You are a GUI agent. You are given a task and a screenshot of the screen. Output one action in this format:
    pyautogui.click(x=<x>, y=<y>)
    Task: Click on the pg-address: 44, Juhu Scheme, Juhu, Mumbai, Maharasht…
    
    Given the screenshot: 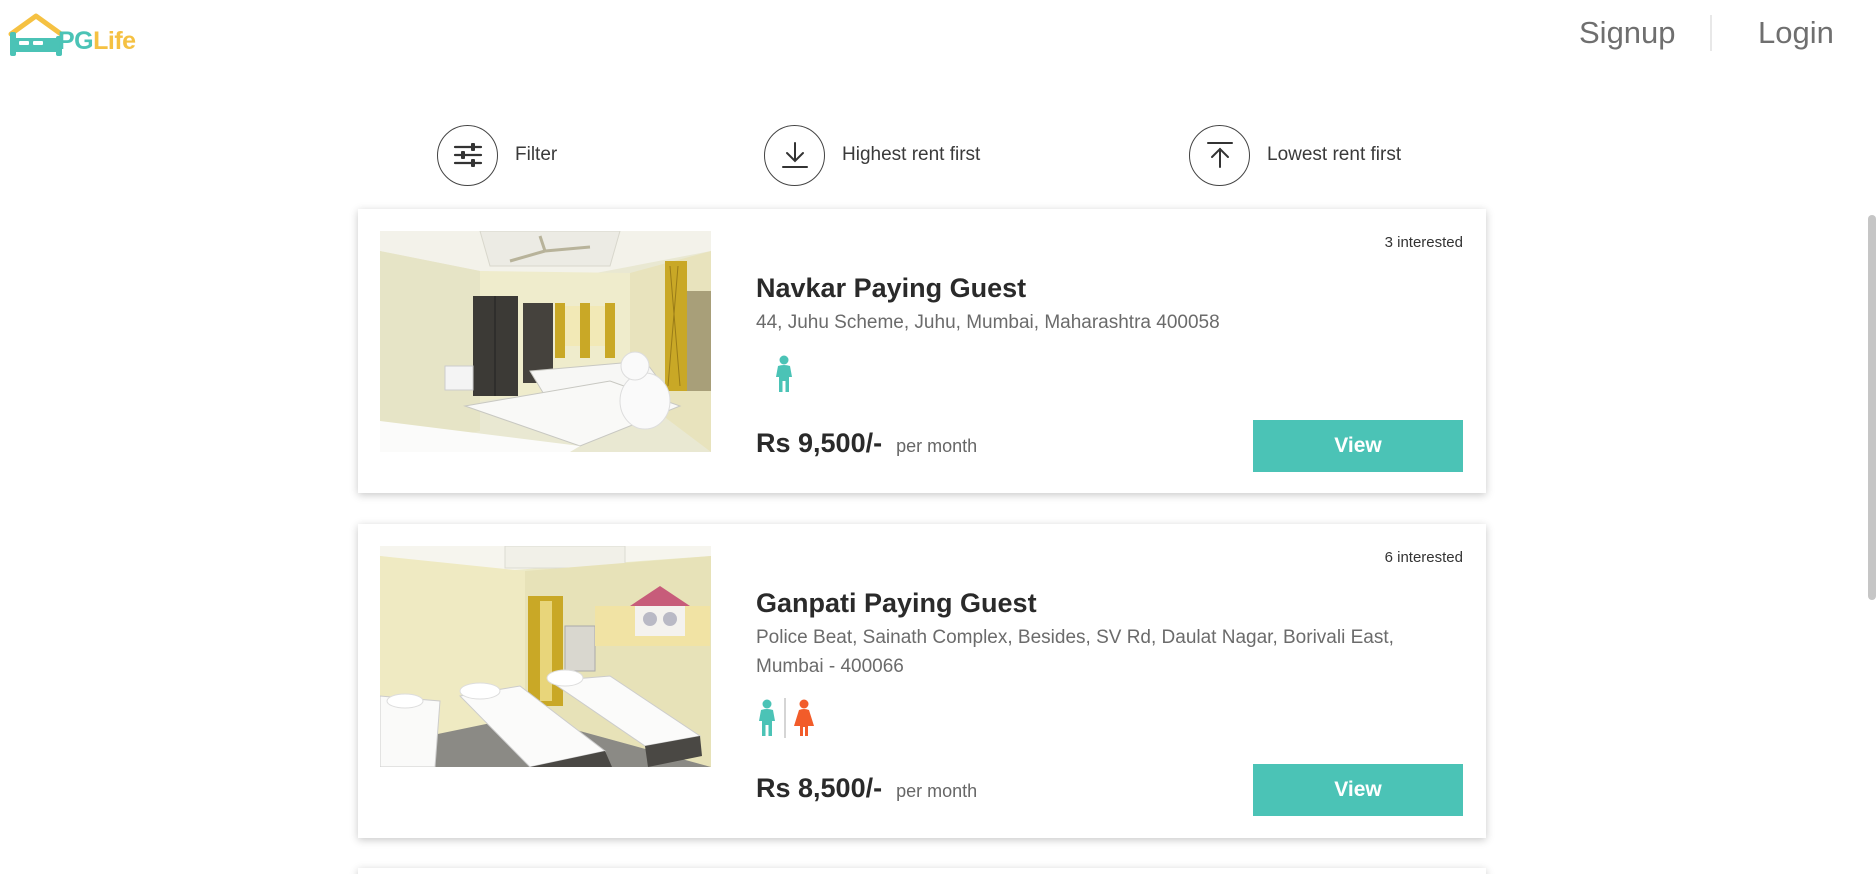 What is the action you would take?
    pyautogui.click(x=988, y=322)
    